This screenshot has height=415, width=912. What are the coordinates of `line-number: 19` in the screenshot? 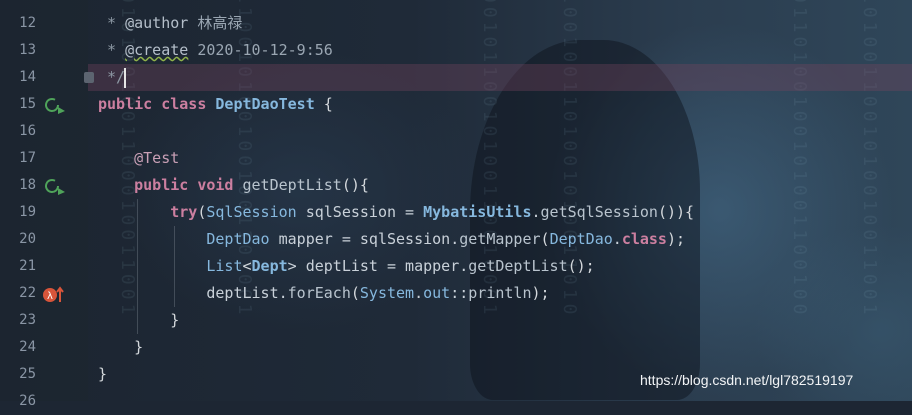 It's located at (27, 212).